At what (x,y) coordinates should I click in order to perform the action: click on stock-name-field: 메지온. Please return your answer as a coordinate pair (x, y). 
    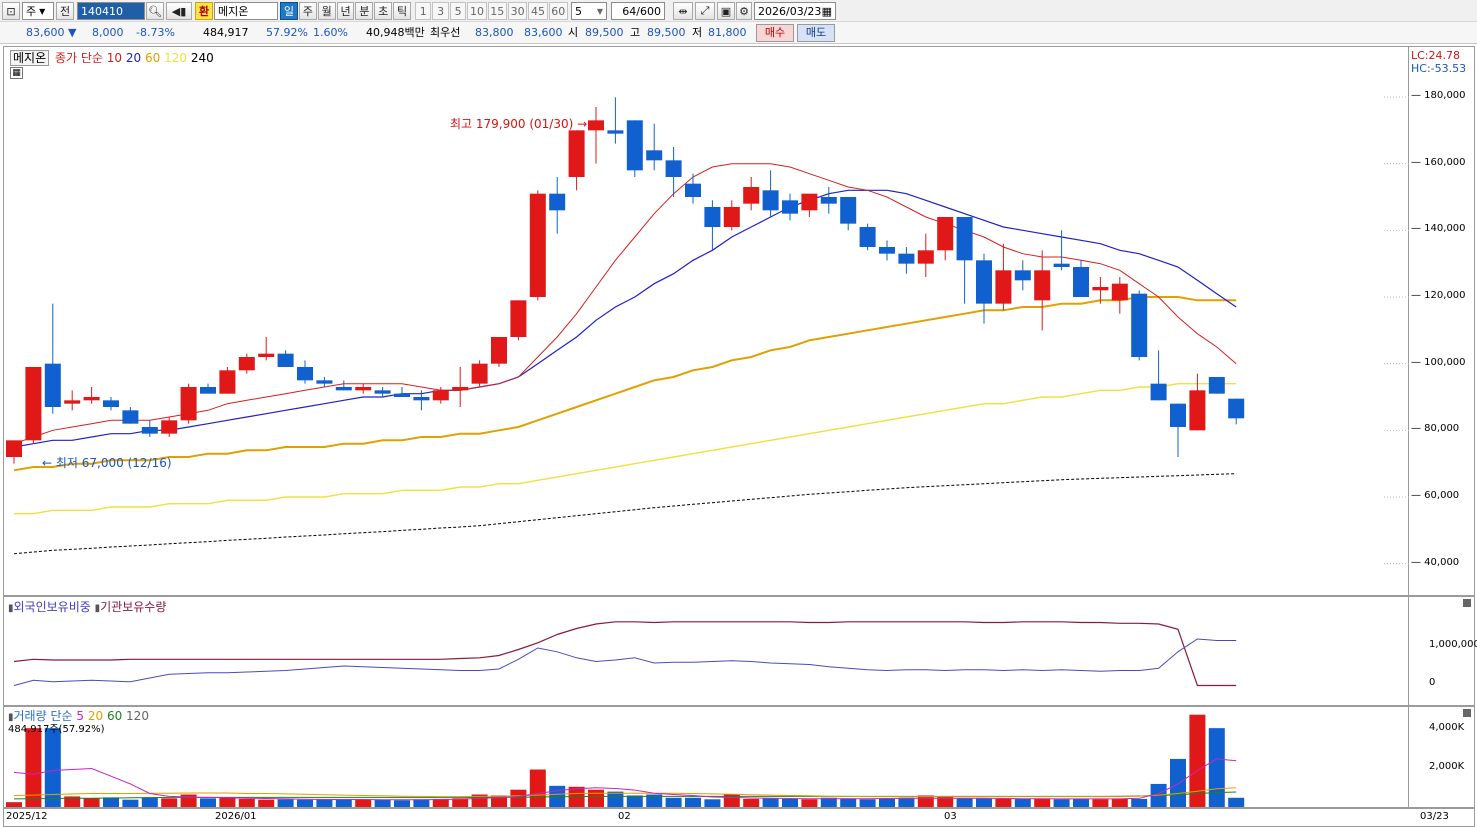
    Looking at the image, I should click on (246, 11).